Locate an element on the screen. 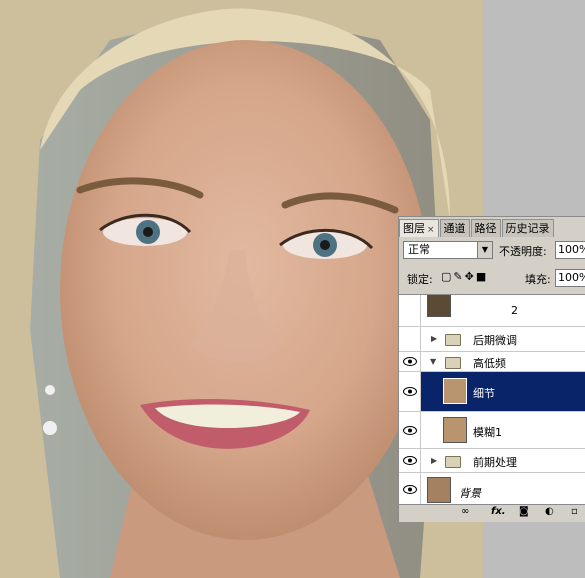 This screenshot has width=585, height=578. layer-name: 背景 is located at coordinates (470, 493).